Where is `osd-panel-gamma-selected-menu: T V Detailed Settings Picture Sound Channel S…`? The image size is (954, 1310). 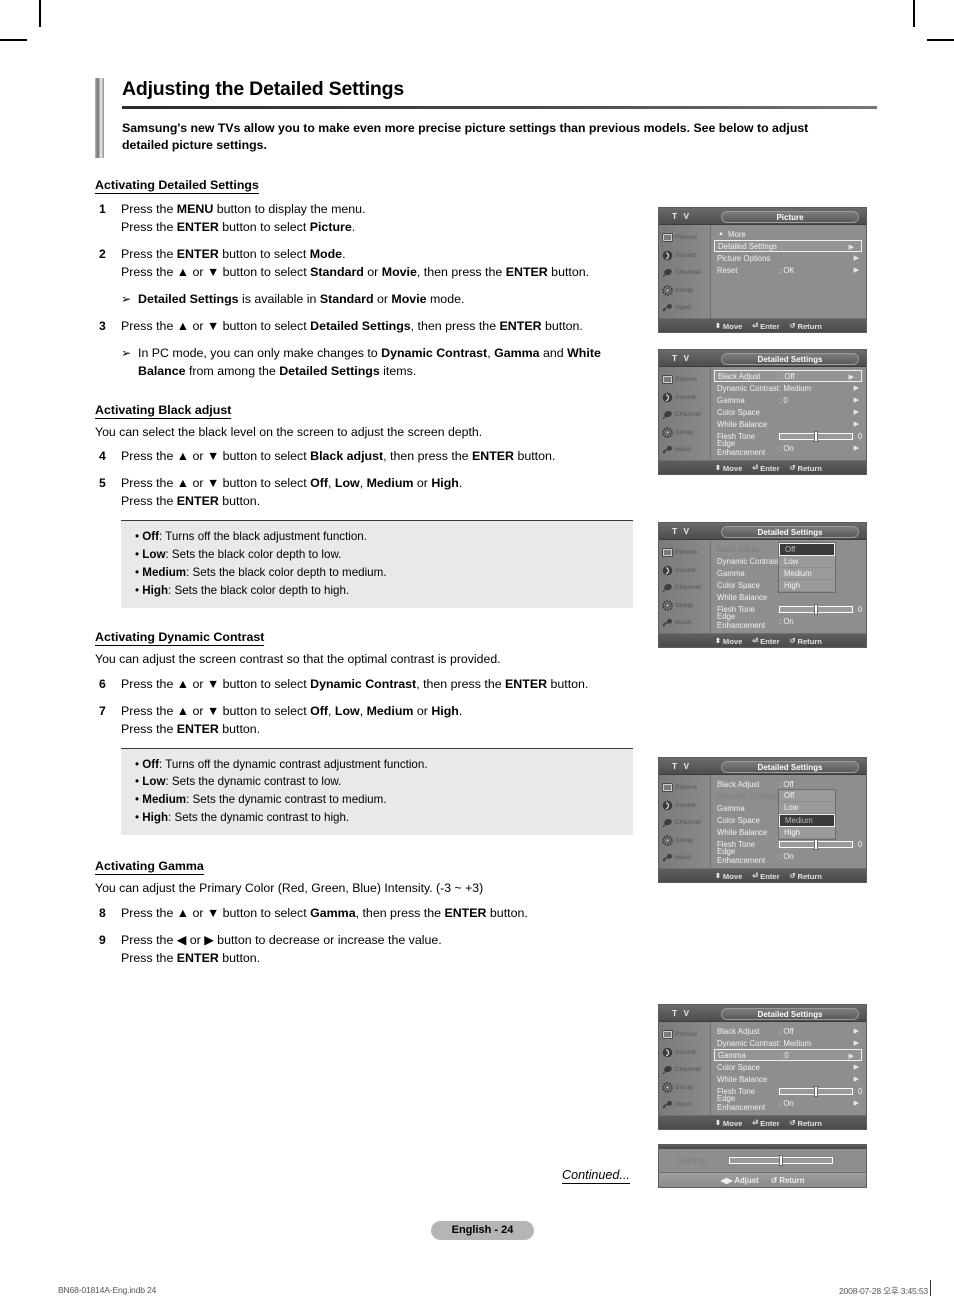 osd-panel-gamma-selected-menu: T V Detailed Settings Picture Sound Channel S… is located at coordinates (762, 1067).